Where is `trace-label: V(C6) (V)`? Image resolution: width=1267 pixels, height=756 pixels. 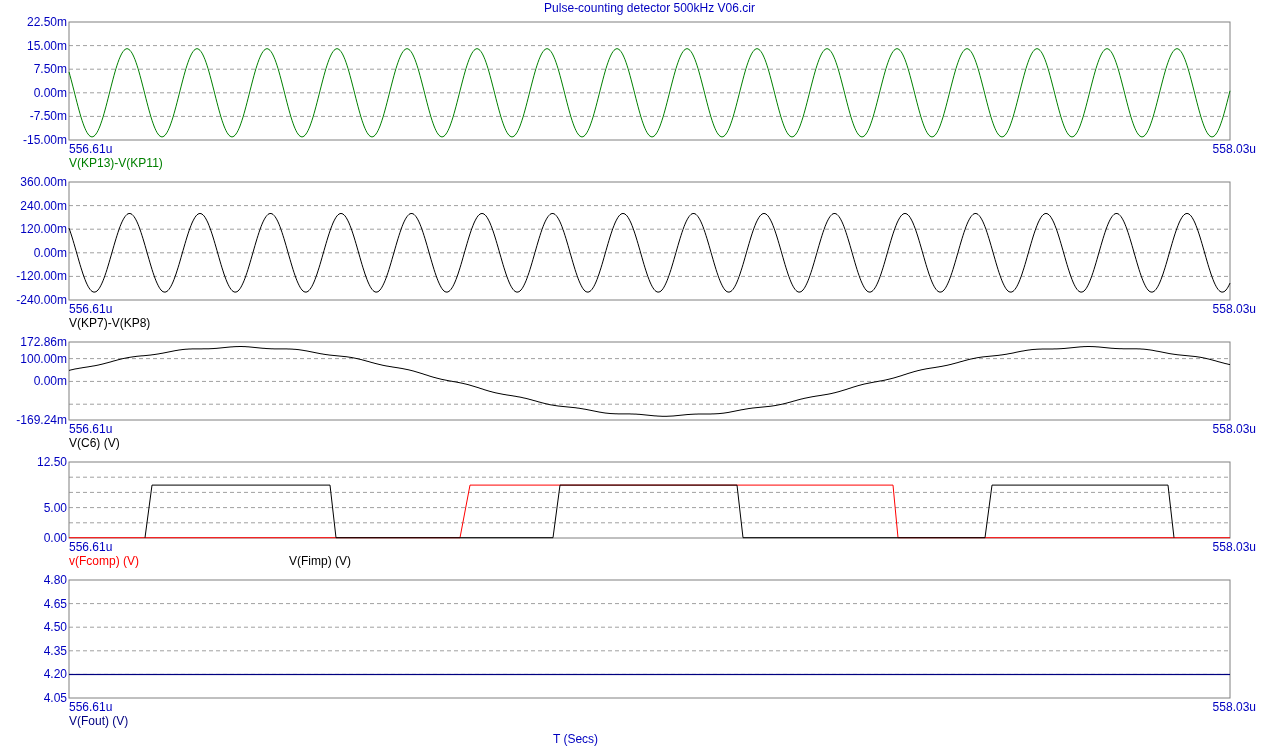 trace-label: V(C6) (V) is located at coordinates (94, 443).